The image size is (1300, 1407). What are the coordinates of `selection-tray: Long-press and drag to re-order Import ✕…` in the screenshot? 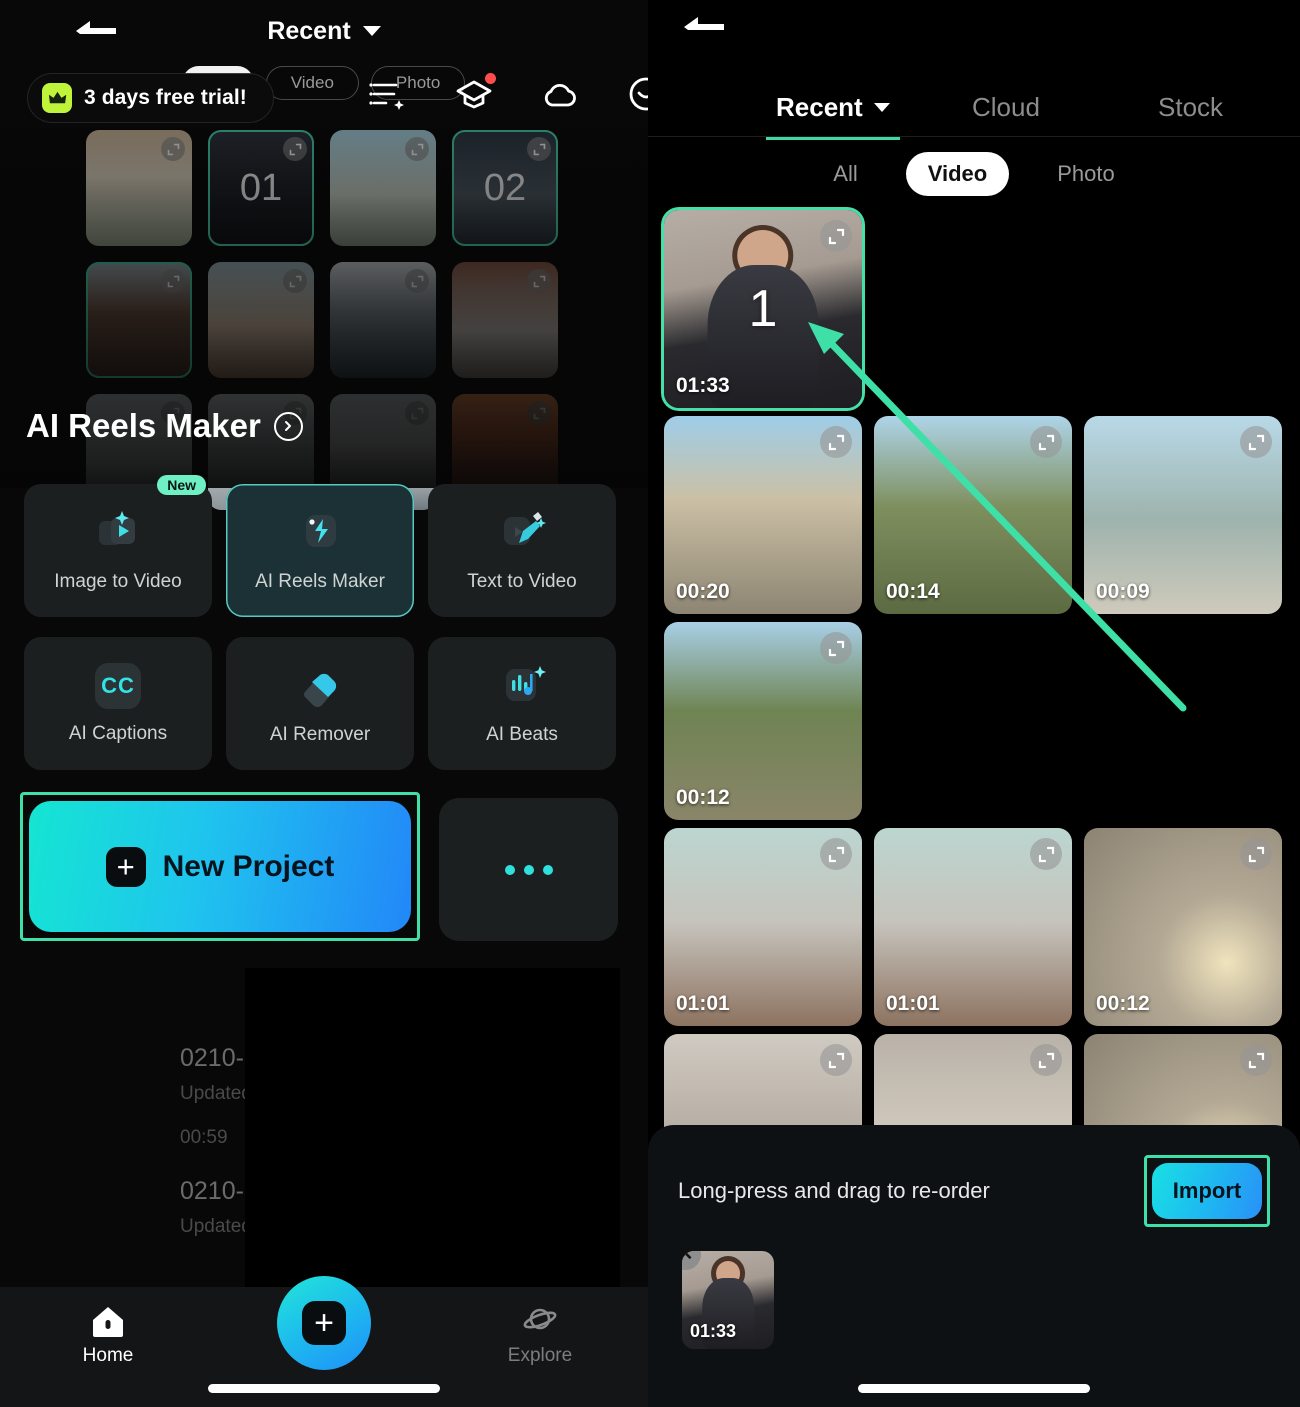 It's located at (974, 1266).